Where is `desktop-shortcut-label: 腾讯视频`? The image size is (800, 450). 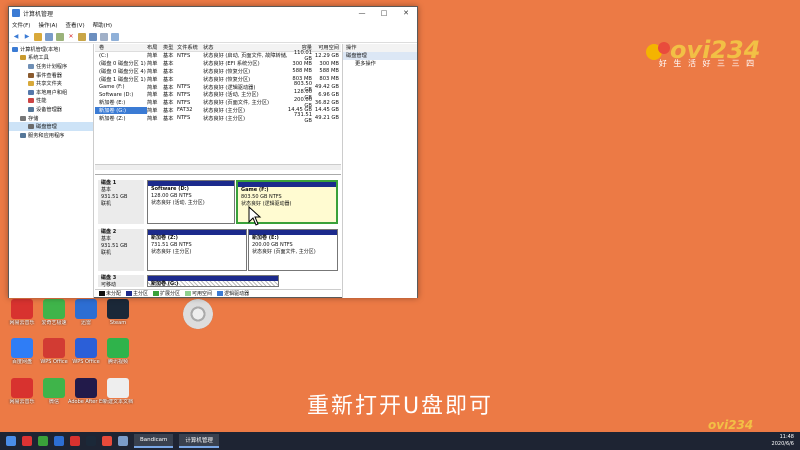
desktop-shortcut-label: 腾讯视频 is located at coordinates (117, 362).